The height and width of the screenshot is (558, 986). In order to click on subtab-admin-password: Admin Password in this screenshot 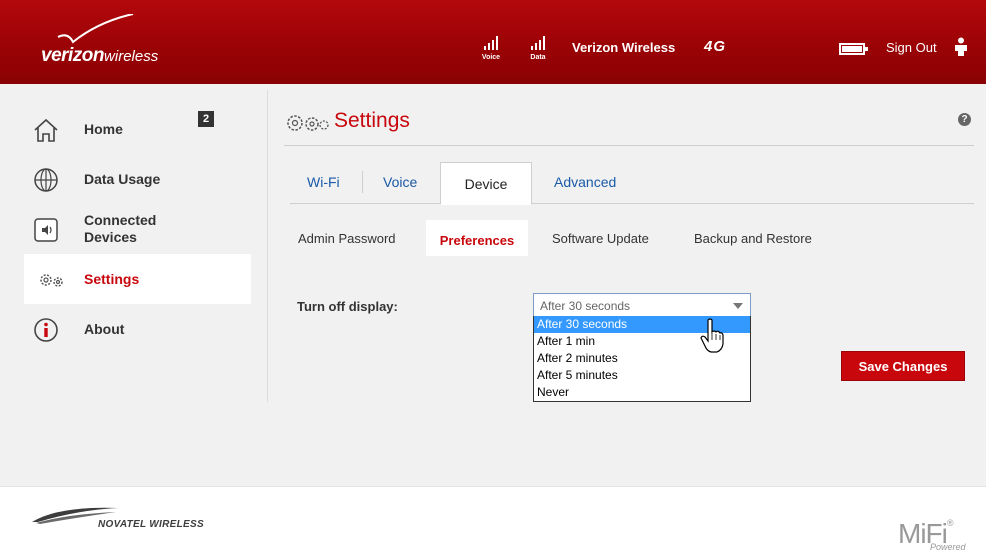, I will do `click(347, 238)`.